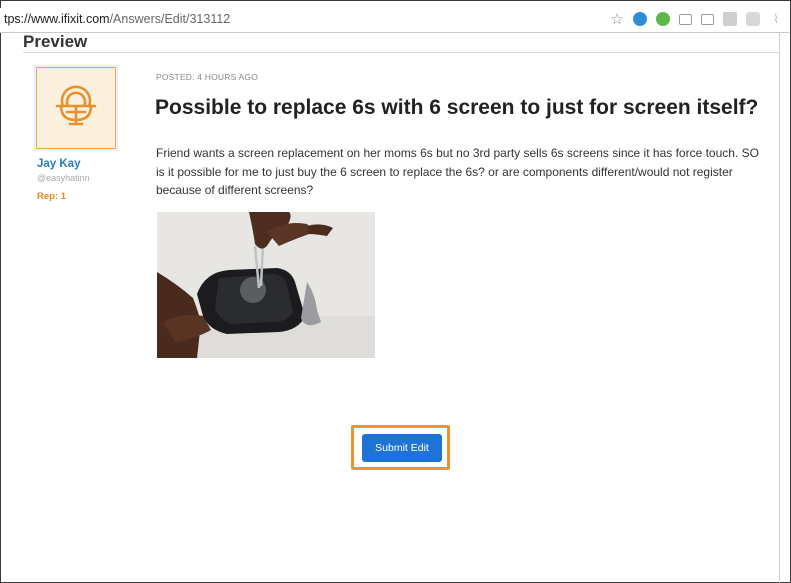 The height and width of the screenshot is (583, 791). What do you see at coordinates (730, 19) in the screenshot?
I see `extension-icon` at bounding box center [730, 19].